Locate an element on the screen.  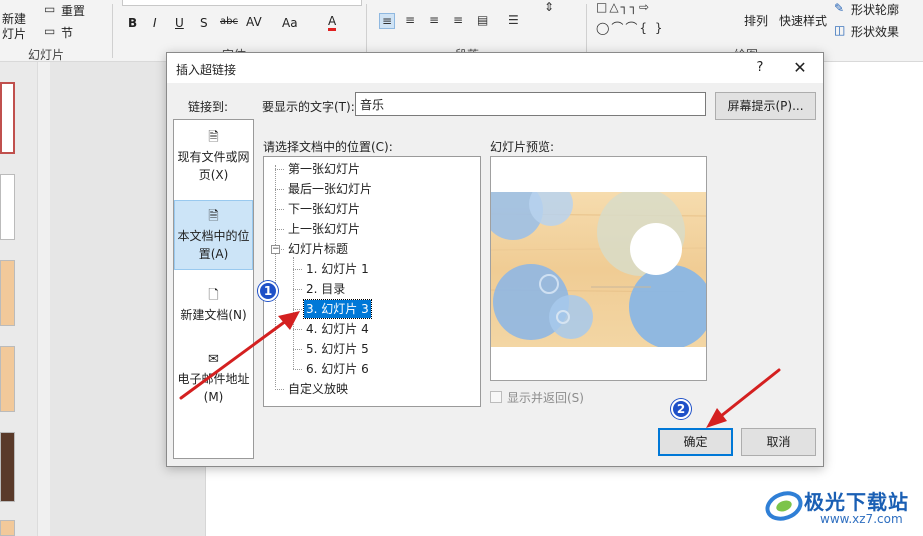
watermark-url: www.xz7.com is located at coordinates (861, 519).